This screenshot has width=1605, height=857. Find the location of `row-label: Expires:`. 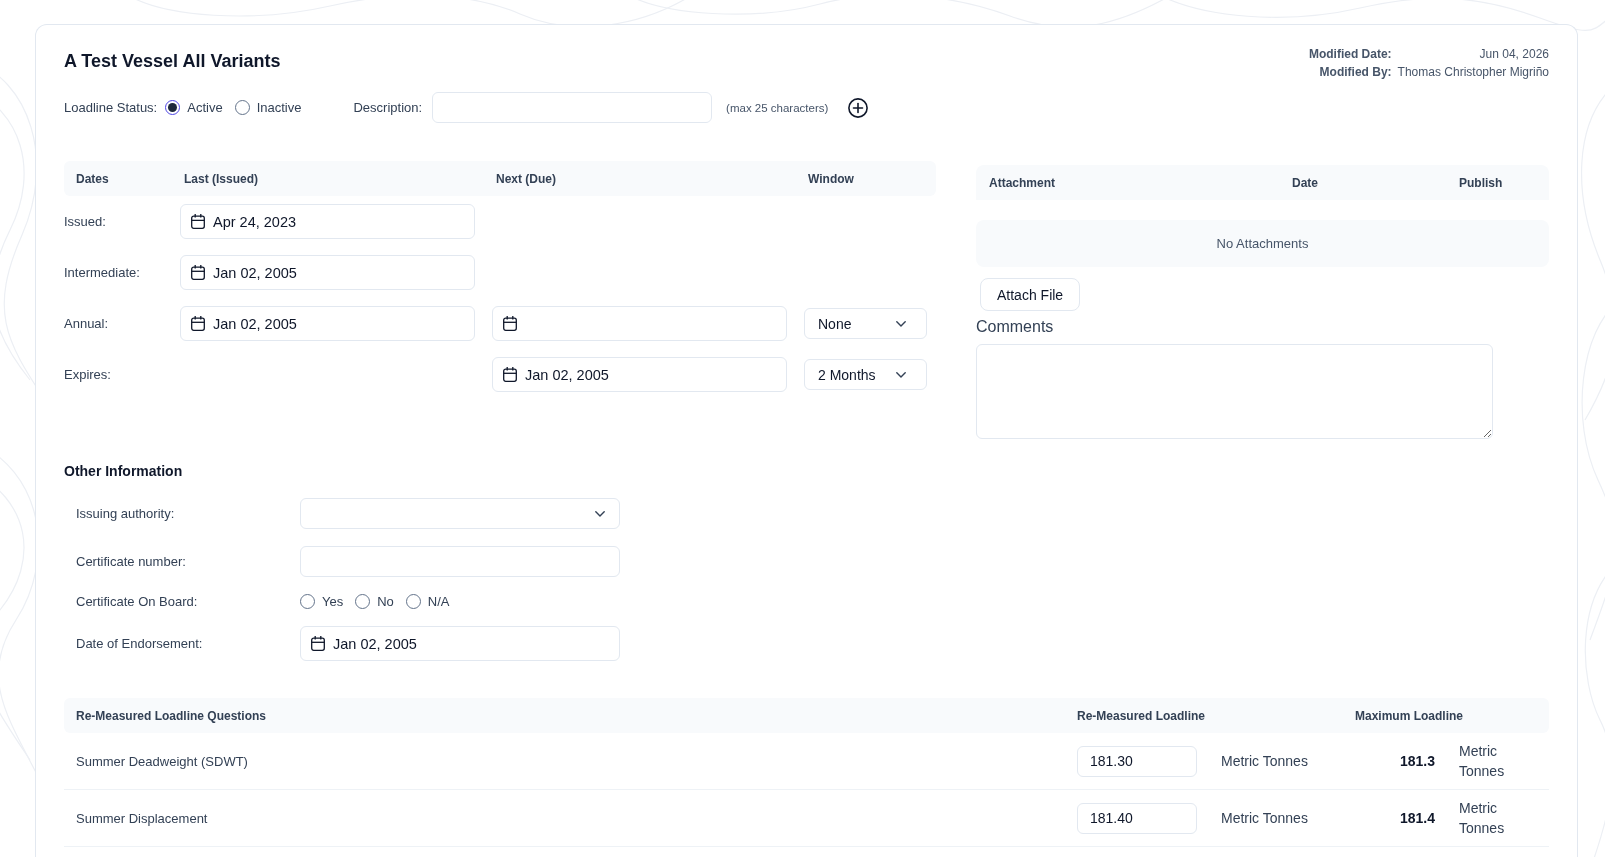

row-label: Expires: is located at coordinates (87, 374).